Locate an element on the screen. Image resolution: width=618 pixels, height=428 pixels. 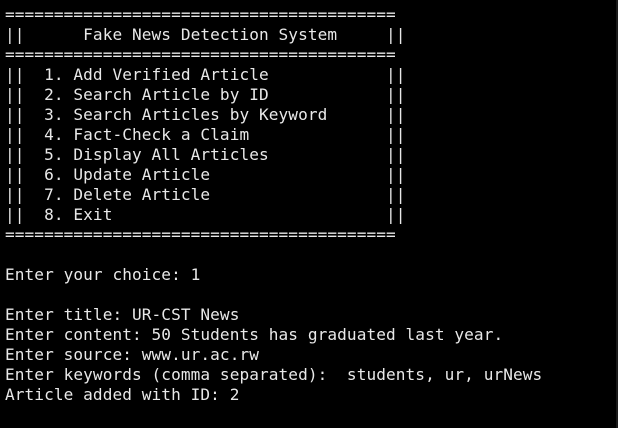
menu-item-exit: || 8. Exit || is located at coordinates (205, 214).